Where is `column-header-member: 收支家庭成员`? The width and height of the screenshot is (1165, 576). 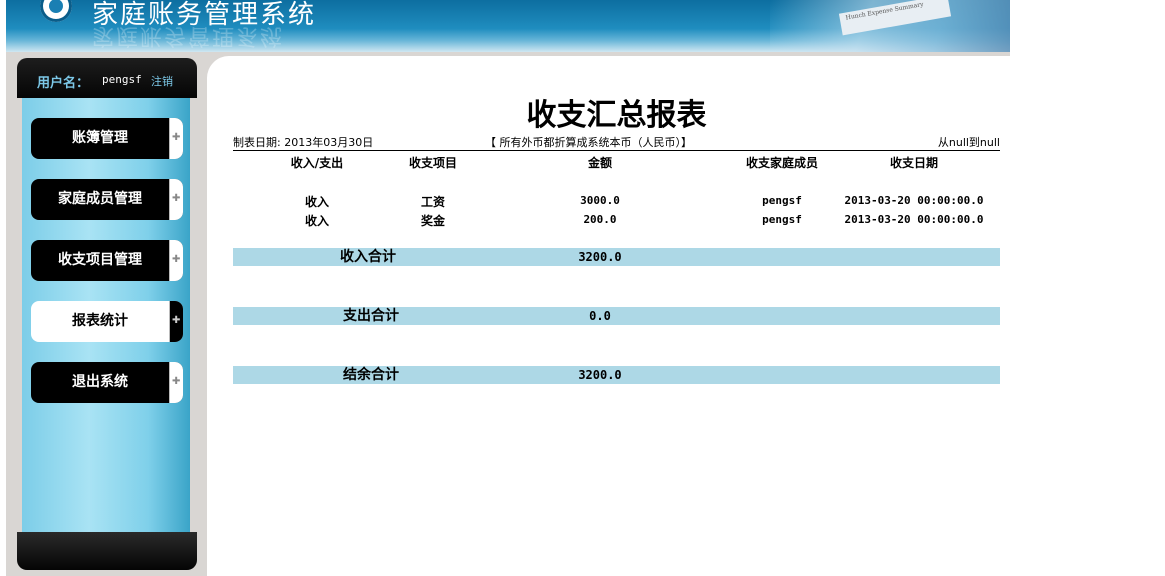
column-header-member: 收支家庭成员 is located at coordinates (781, 163).